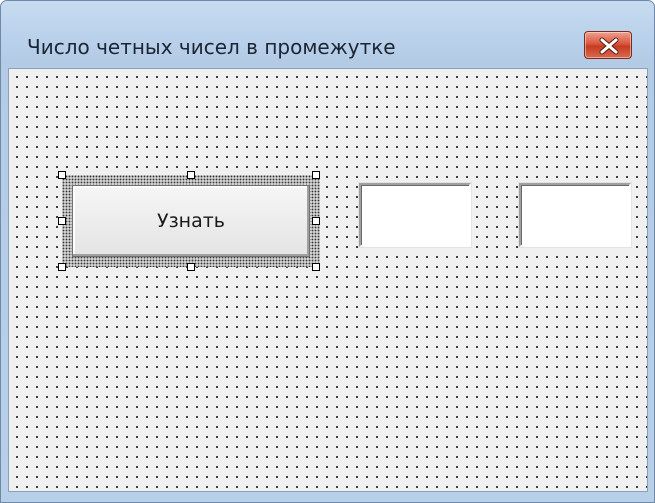 The width and height of the screenshot is (655, 503). What do you see at coordinates (191, 221) in the screenshot?
I see `find-out-button: Узнать` at bounding box center [191, 221].